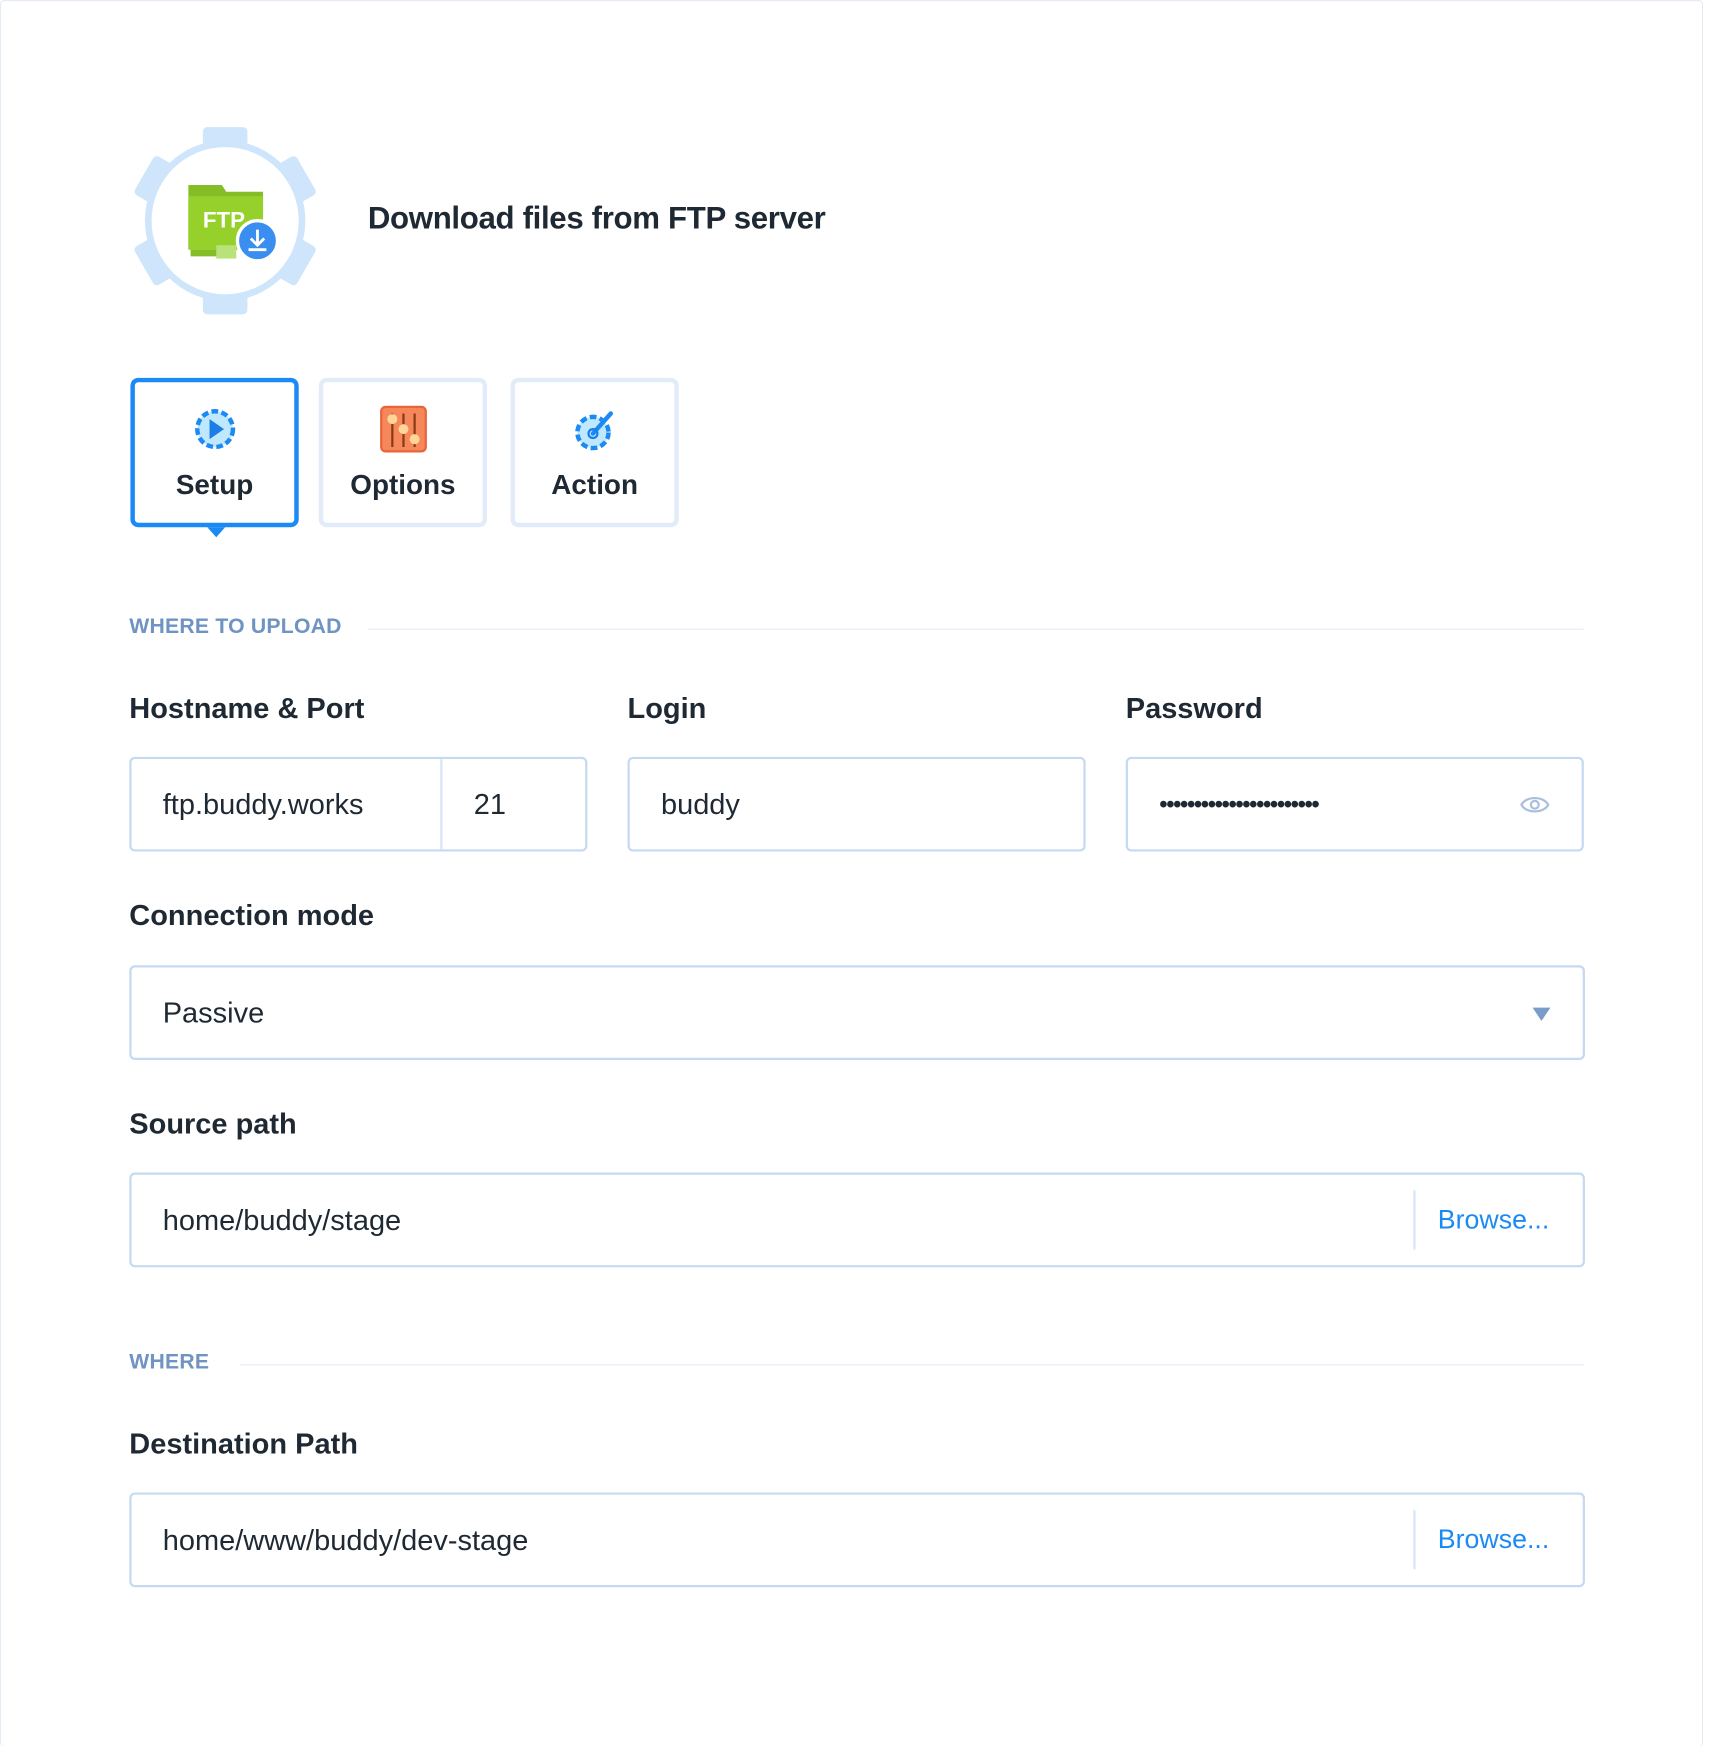  I want to click on login-input: buddy, so click(856, 804).